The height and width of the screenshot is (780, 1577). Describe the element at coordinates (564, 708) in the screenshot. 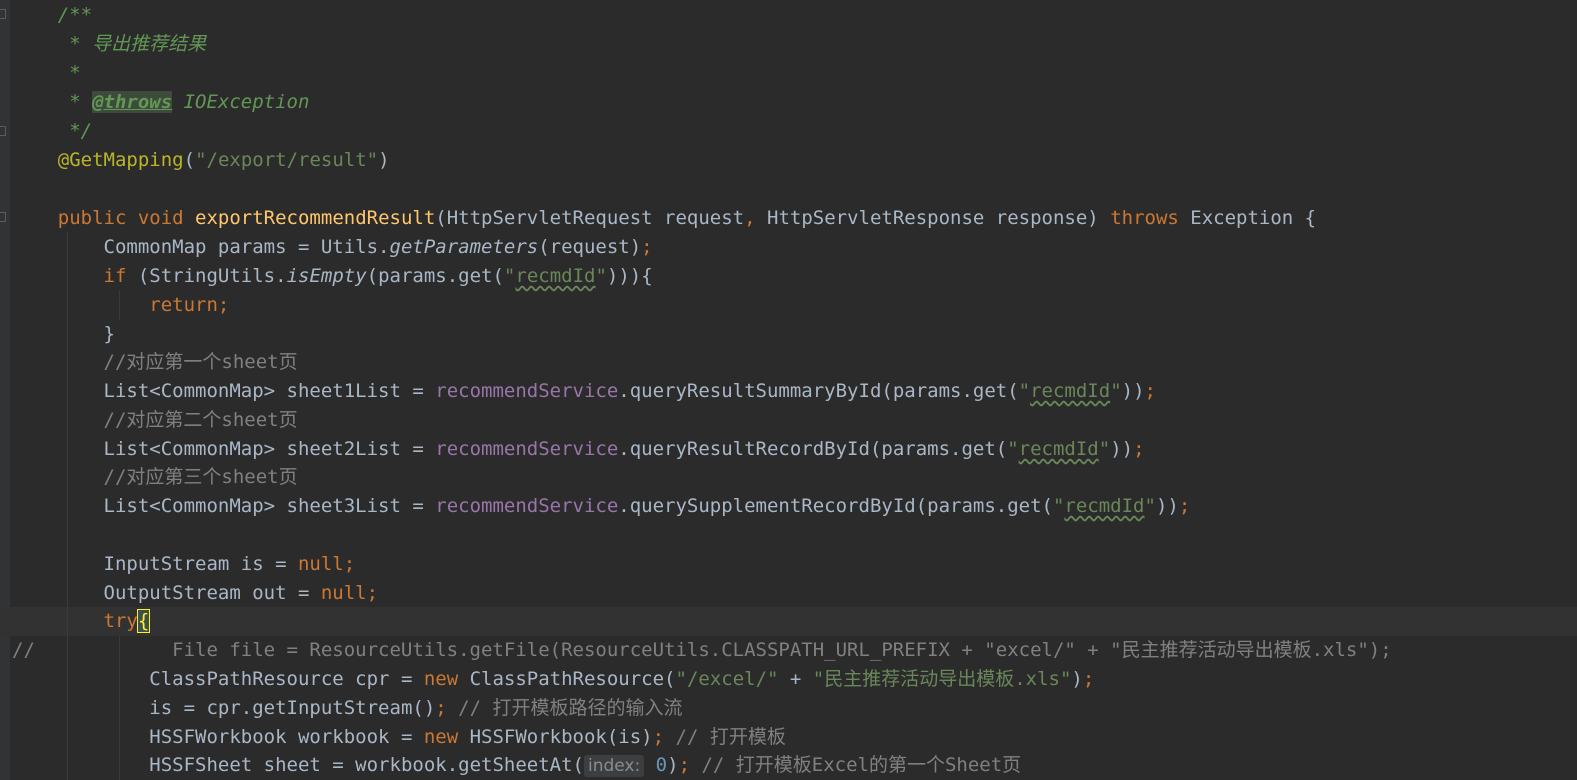

I see `line-comment: // 打开模板路径的输入流` at that location.